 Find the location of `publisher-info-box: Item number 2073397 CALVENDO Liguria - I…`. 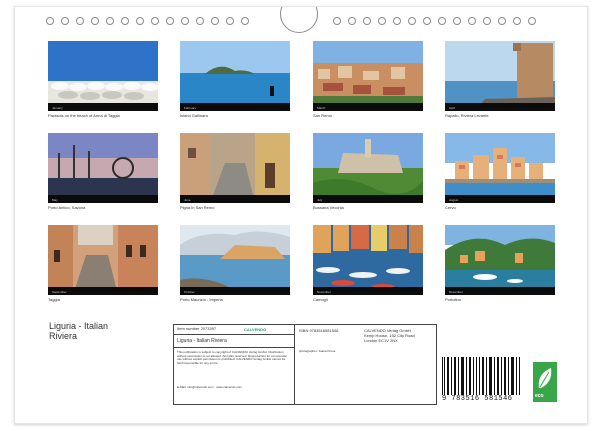

publisher-info-box: Item number 2073397 CALVENDO Liguria - I… is located at coordinates (305, 364).